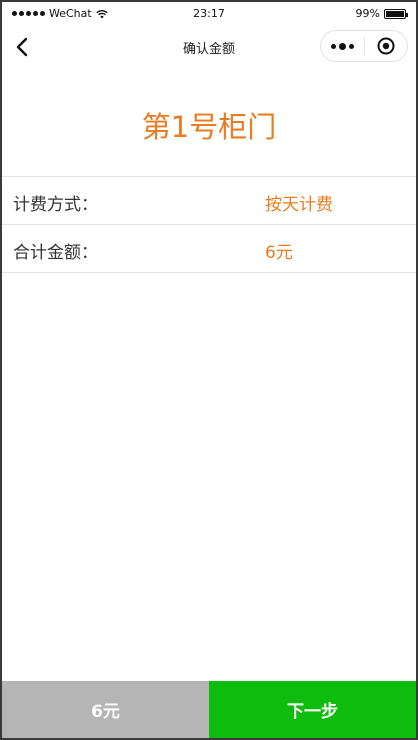  I want to click on bottom-bar: 6元 下一步, so click(209, 709).